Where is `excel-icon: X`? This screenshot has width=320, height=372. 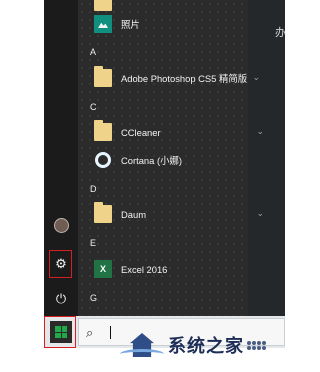 excel-icon: X is located at coordinates (103, 269).